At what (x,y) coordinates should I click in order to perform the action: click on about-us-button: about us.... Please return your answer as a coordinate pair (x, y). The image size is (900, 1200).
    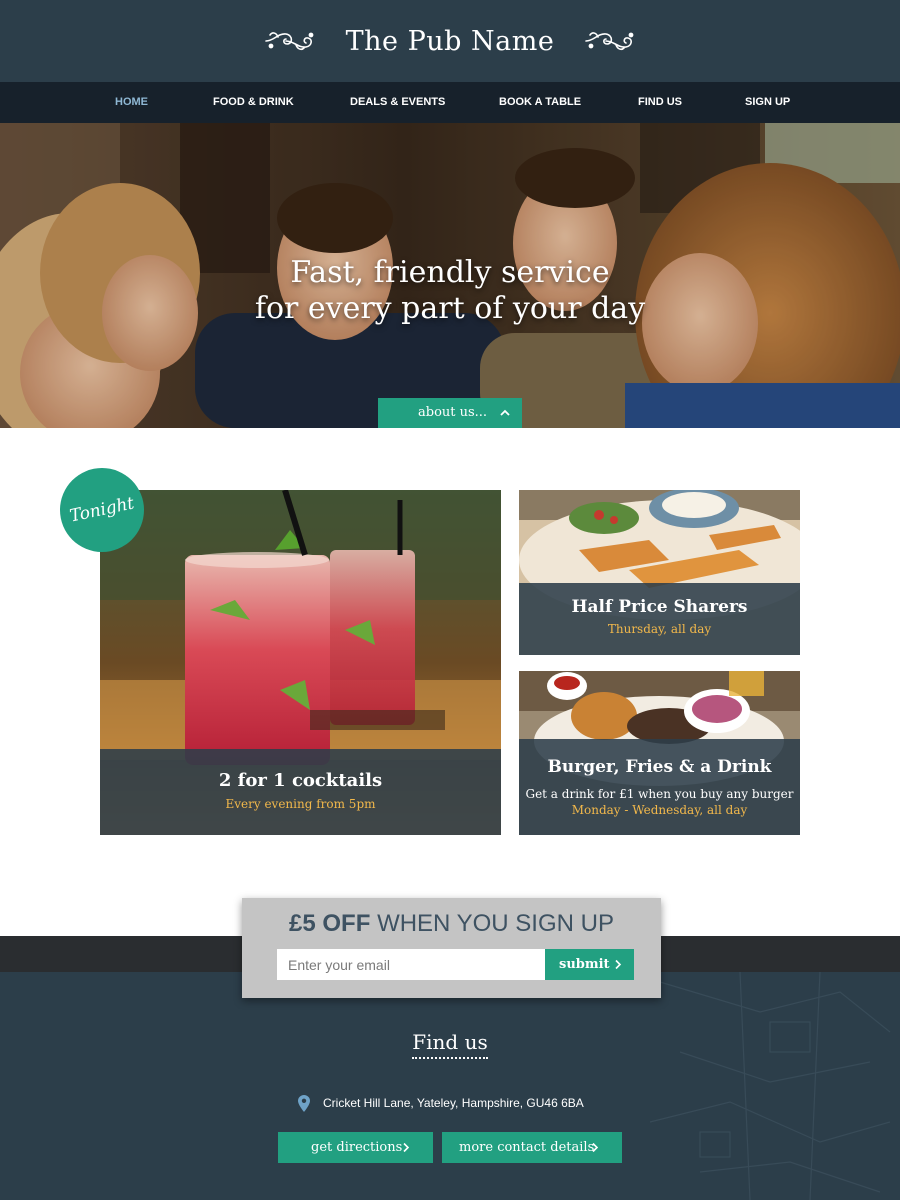
    Looking at the image, I should click on (450, 413).